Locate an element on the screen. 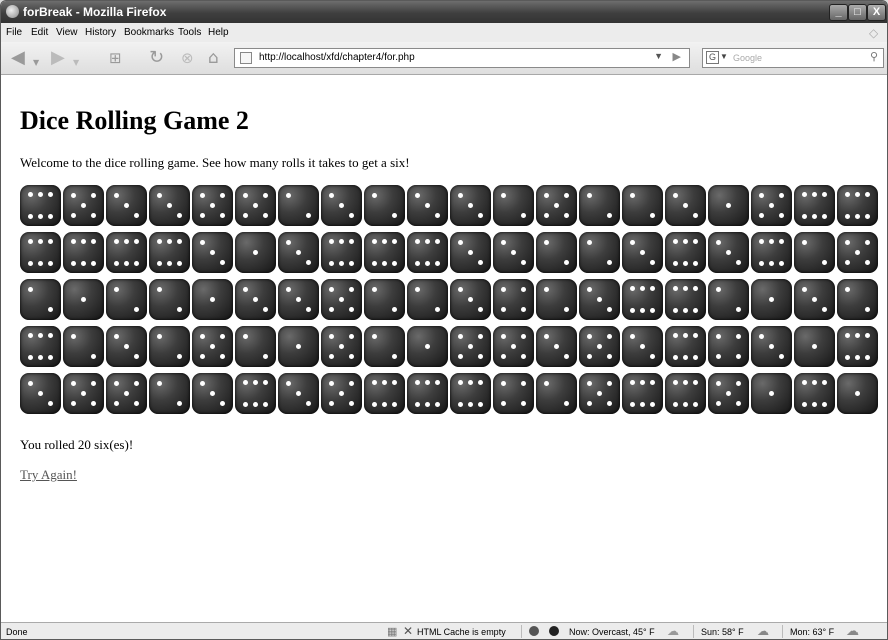 This screenshot has width=888, height=640. reload-icon: ↻ is located at coordinates (156, 58).